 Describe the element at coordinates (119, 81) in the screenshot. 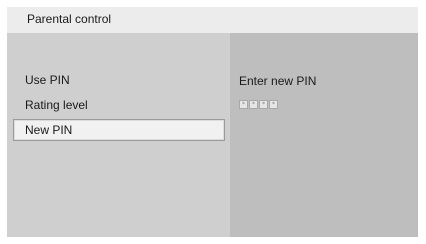

I see `menu-item-use-pin: Use PIN` at that location.